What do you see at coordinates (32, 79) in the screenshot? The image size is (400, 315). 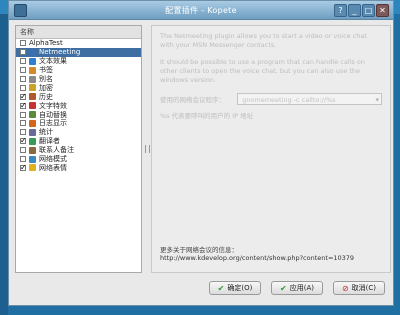 I see `alias-icon` at bounding box center [32, 79].